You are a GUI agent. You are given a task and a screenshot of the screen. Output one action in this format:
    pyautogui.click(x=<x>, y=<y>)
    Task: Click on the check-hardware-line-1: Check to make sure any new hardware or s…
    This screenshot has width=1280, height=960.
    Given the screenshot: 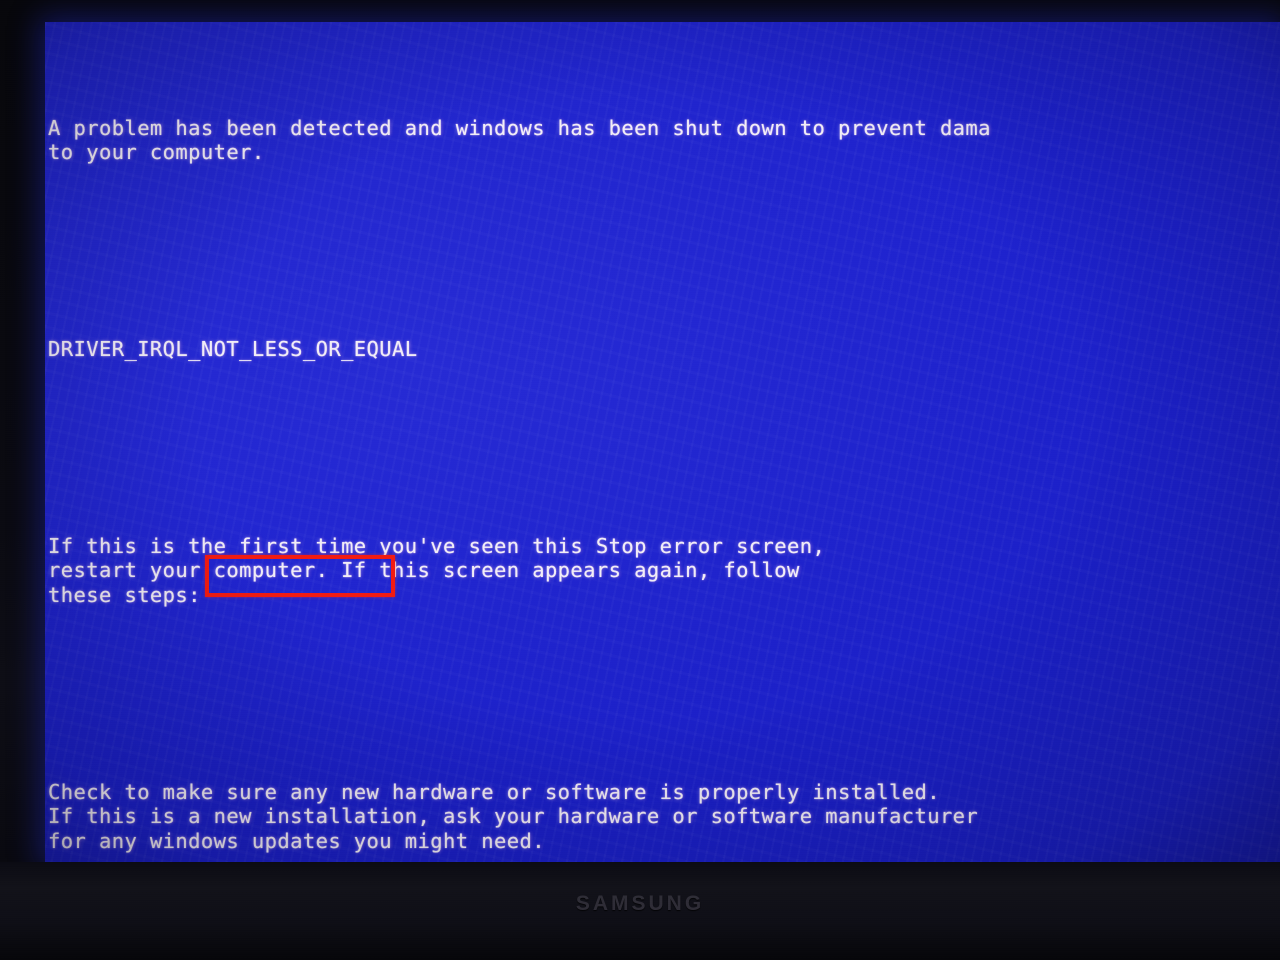 What is the action you would take?
    pyautogui.click(x=494, y=791)
    